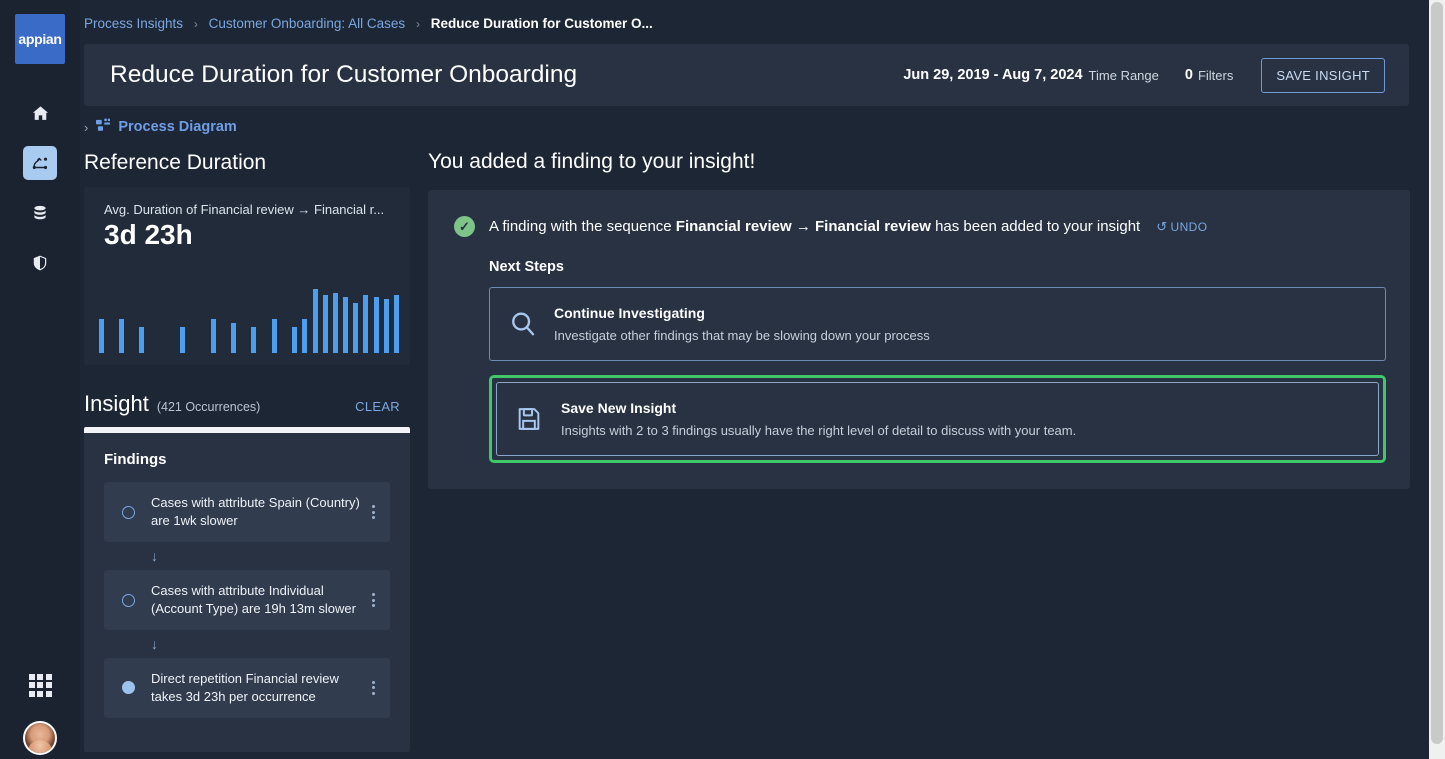 The image size is (1445, 759). I want to click on apps-grid-button, so click(40, 685).